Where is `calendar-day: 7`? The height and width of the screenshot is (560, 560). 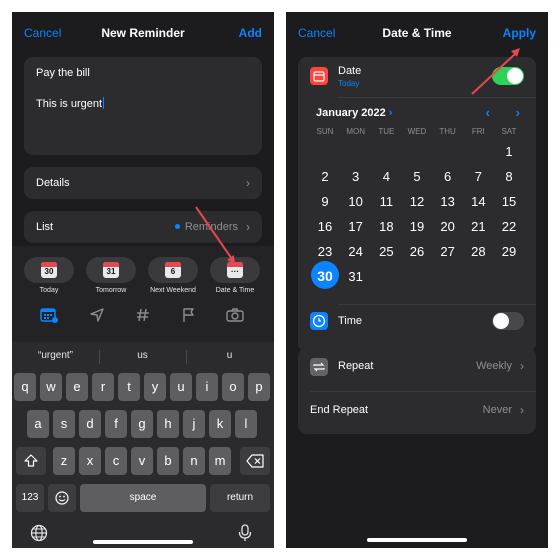 calendar-day: 7 is located at coordinates (478, 176).